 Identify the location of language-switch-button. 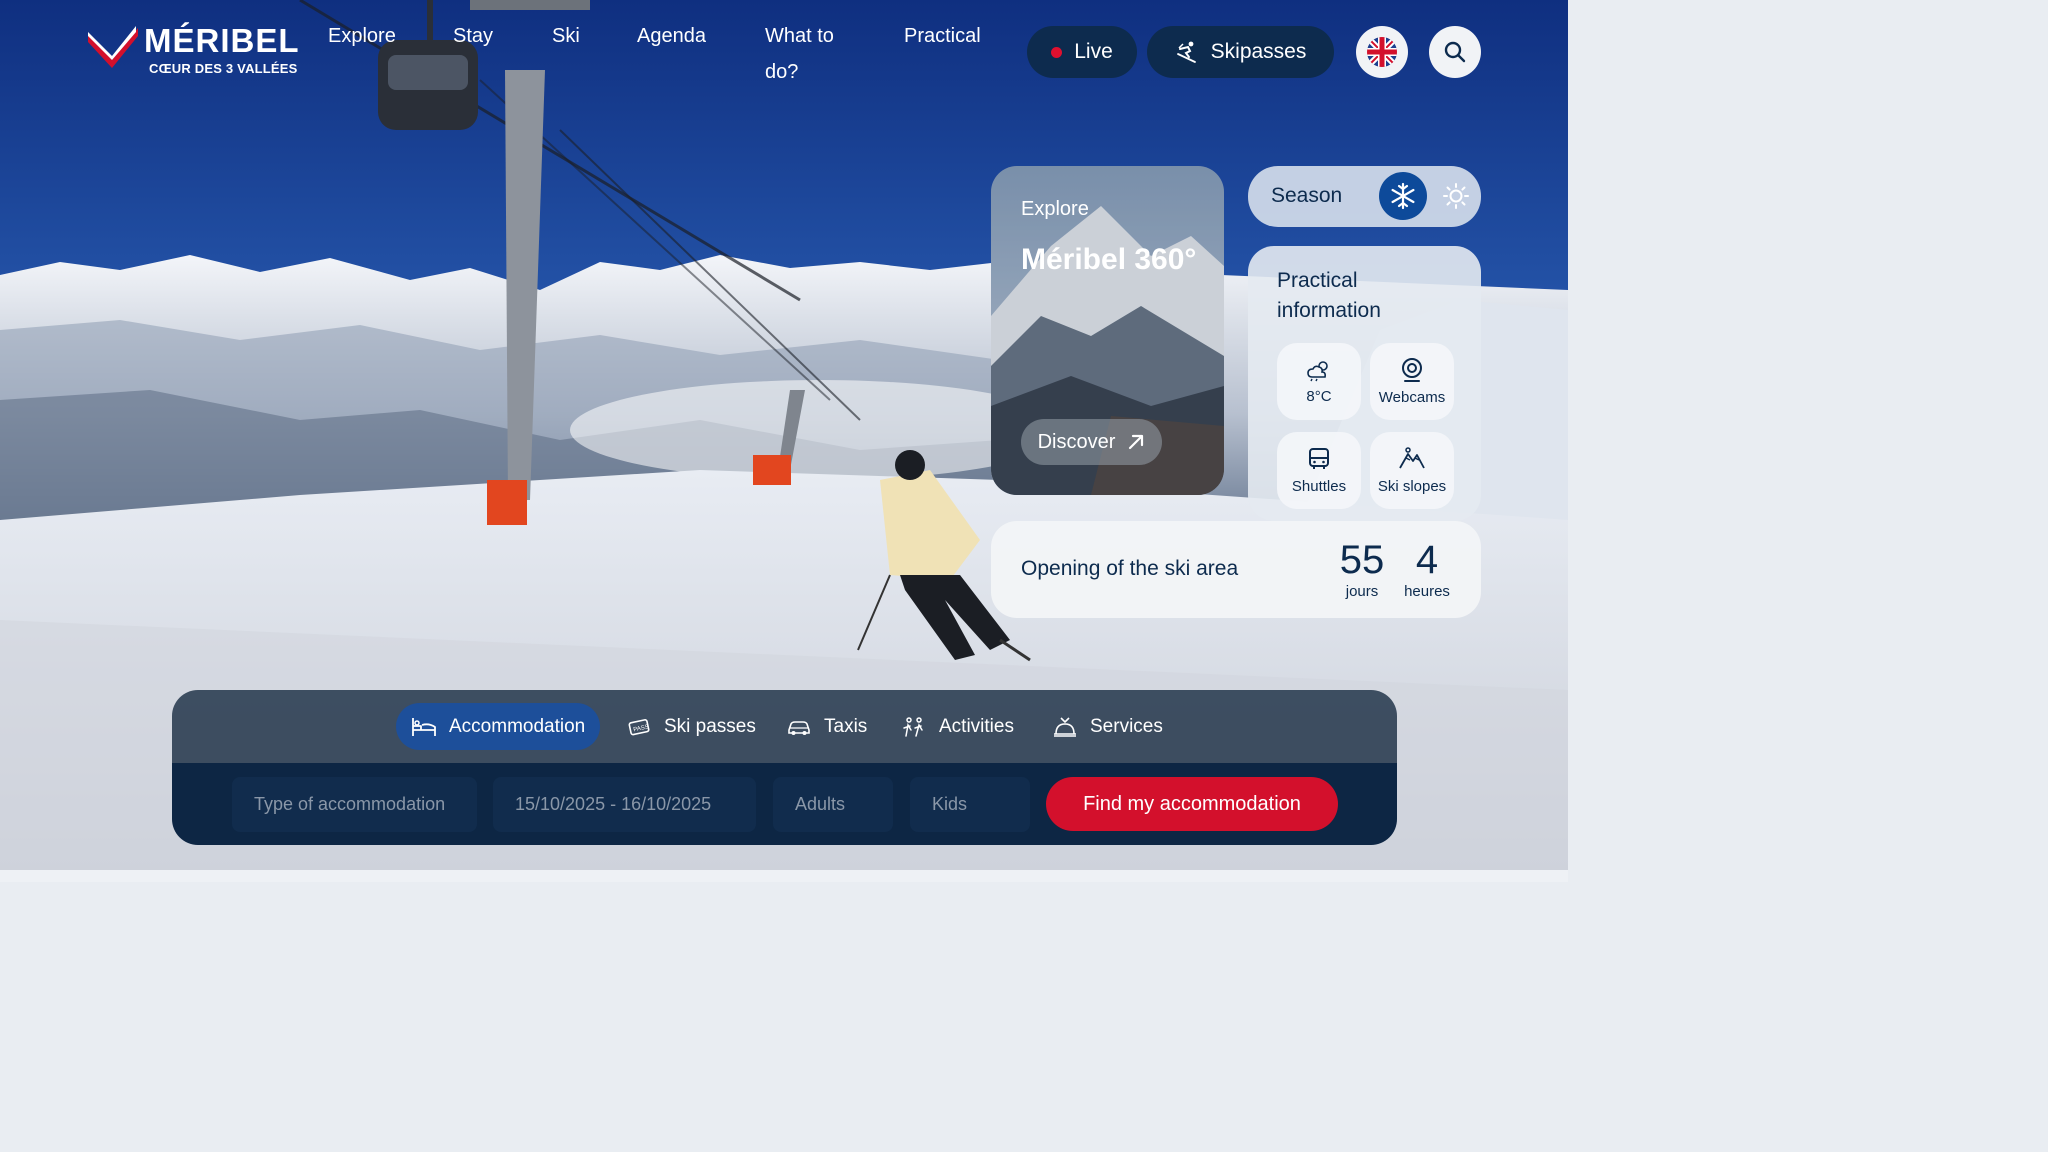
(1382, 52).